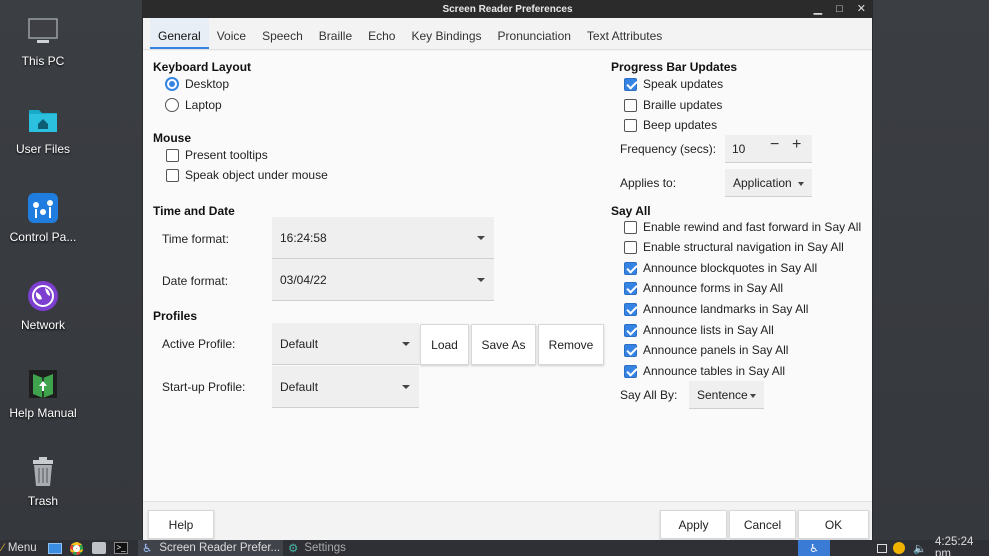 The width and height of the screenshot is (989, 556). I want to click on desktop-icon-network: Network, so click(43, 306).